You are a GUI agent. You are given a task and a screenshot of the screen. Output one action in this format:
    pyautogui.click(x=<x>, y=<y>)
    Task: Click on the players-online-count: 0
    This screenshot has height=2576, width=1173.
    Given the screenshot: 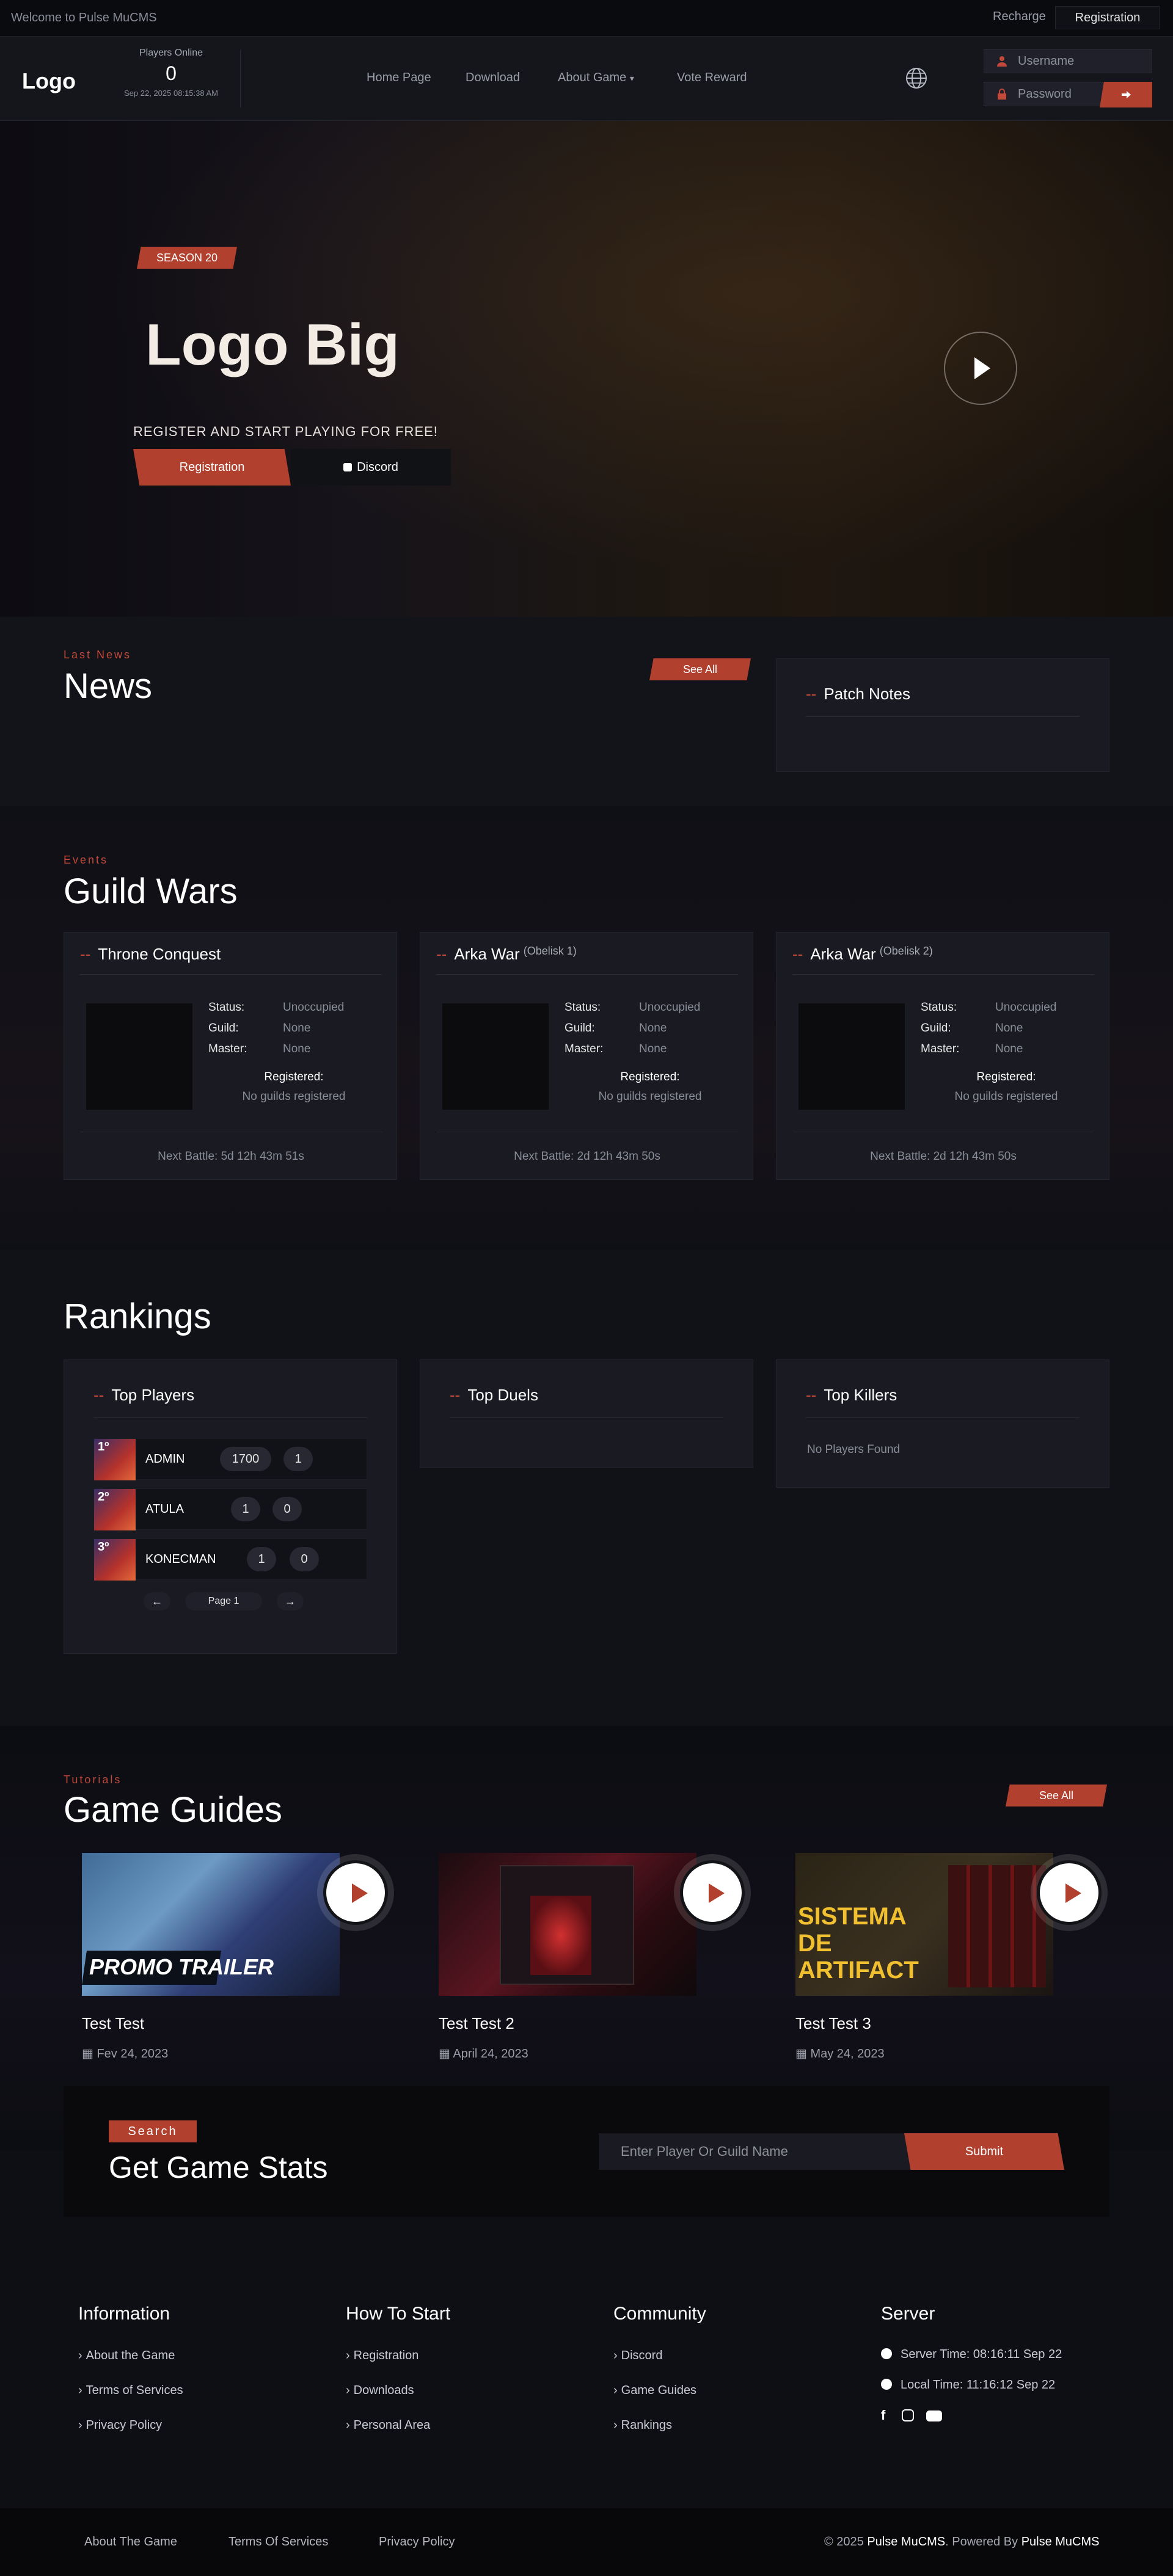 What is the action you would take?
    pyautogui.click(x=171, y=73)
    